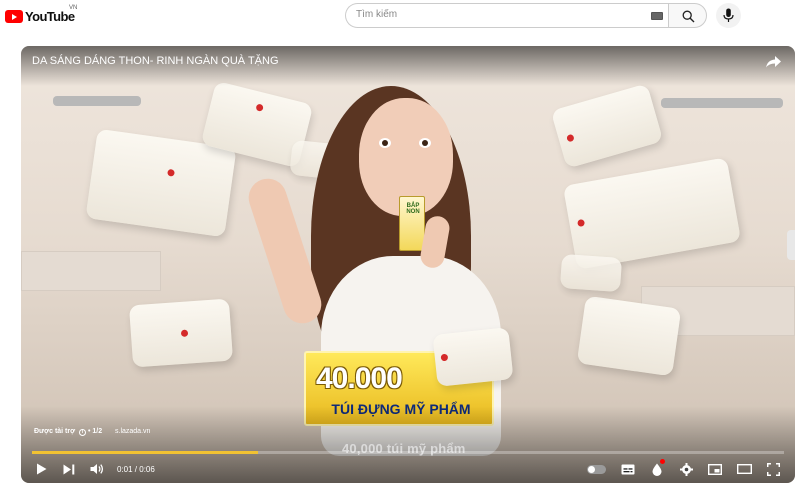  I want to click on advertiser-link: s.lazada.vn, so click(132, 431).